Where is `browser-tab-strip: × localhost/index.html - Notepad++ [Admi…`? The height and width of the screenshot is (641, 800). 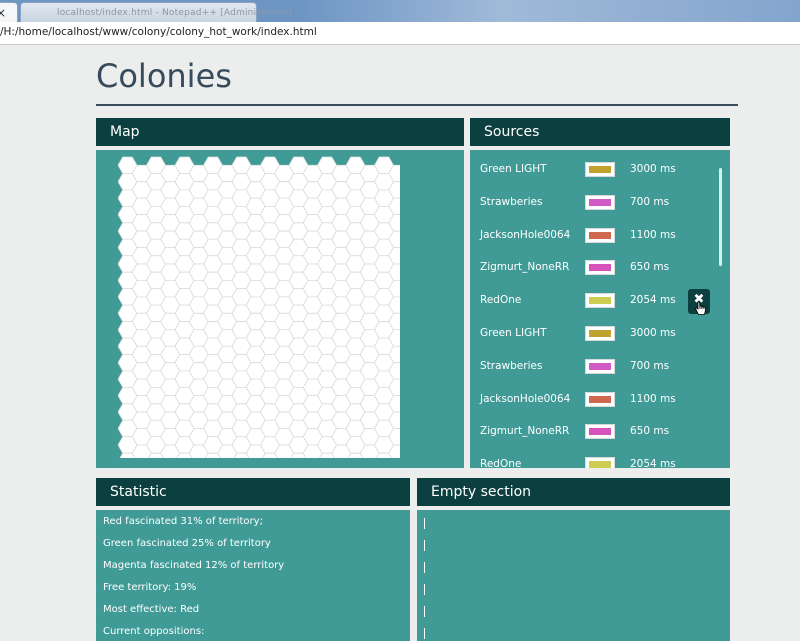
browser-tab-strip: × localhost/index.html - Notepad++ [Admi… is located at coordinates (400, 11).